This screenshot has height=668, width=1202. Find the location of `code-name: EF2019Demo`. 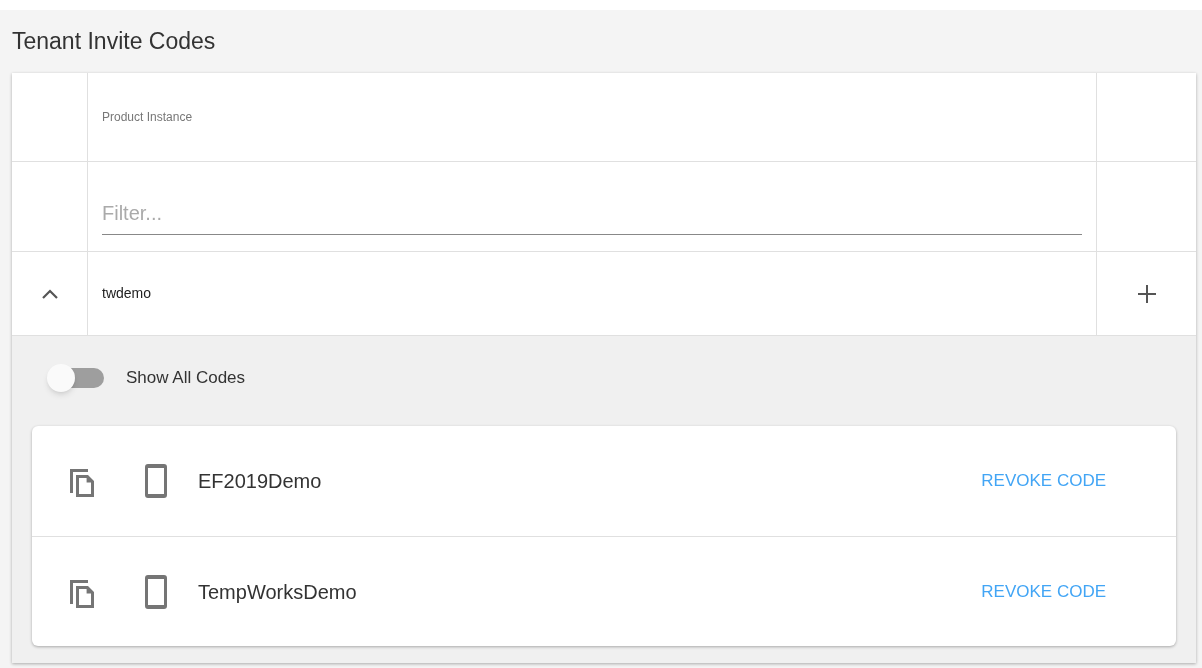

code-name: EF2019Demo is located at coordinates (260, 481).